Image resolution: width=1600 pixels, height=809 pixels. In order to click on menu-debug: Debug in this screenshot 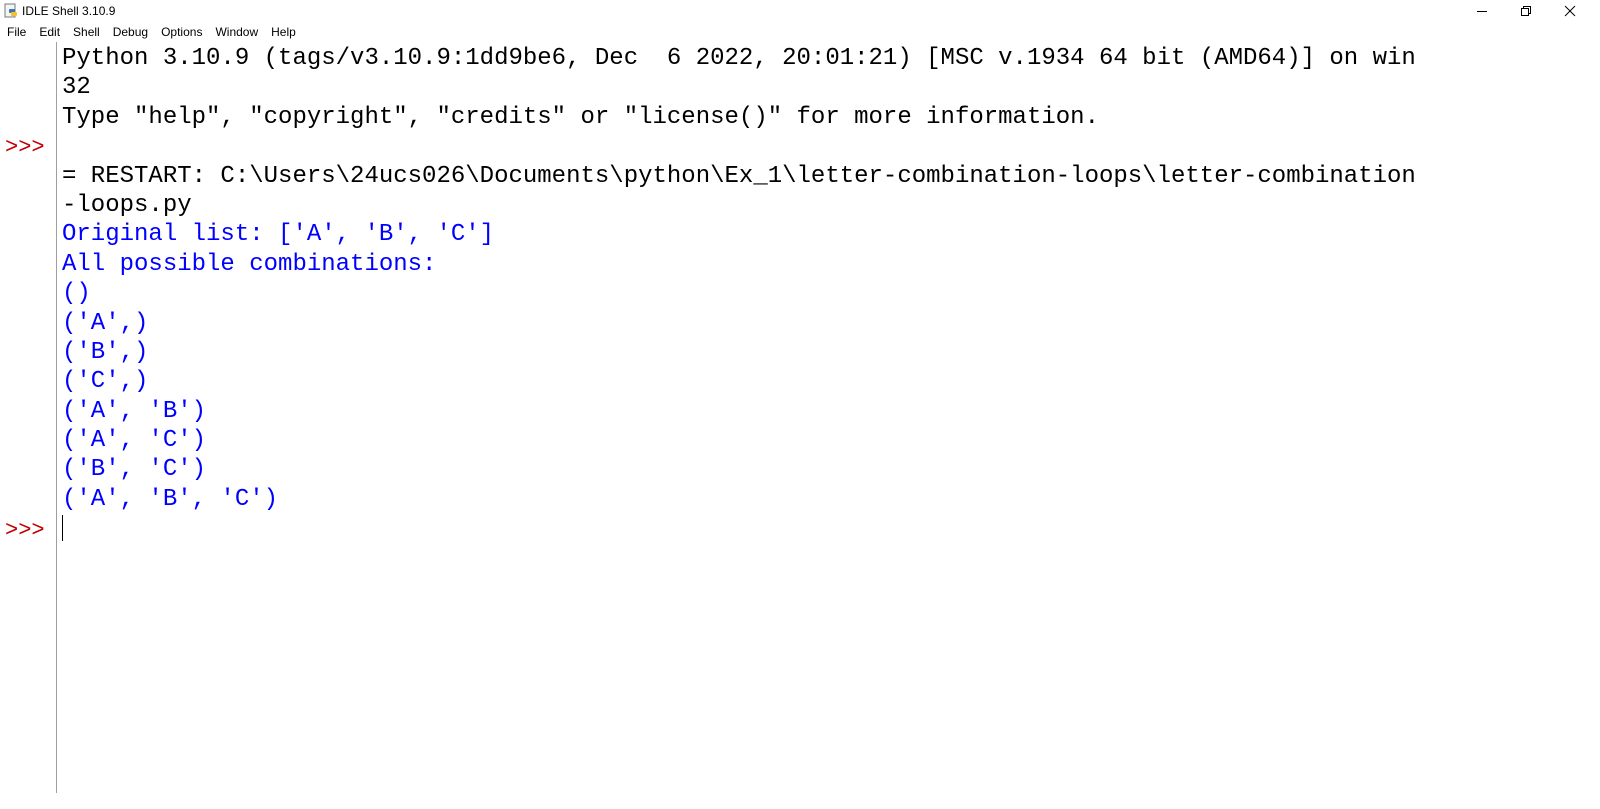, I will do `click(130, 32)`.